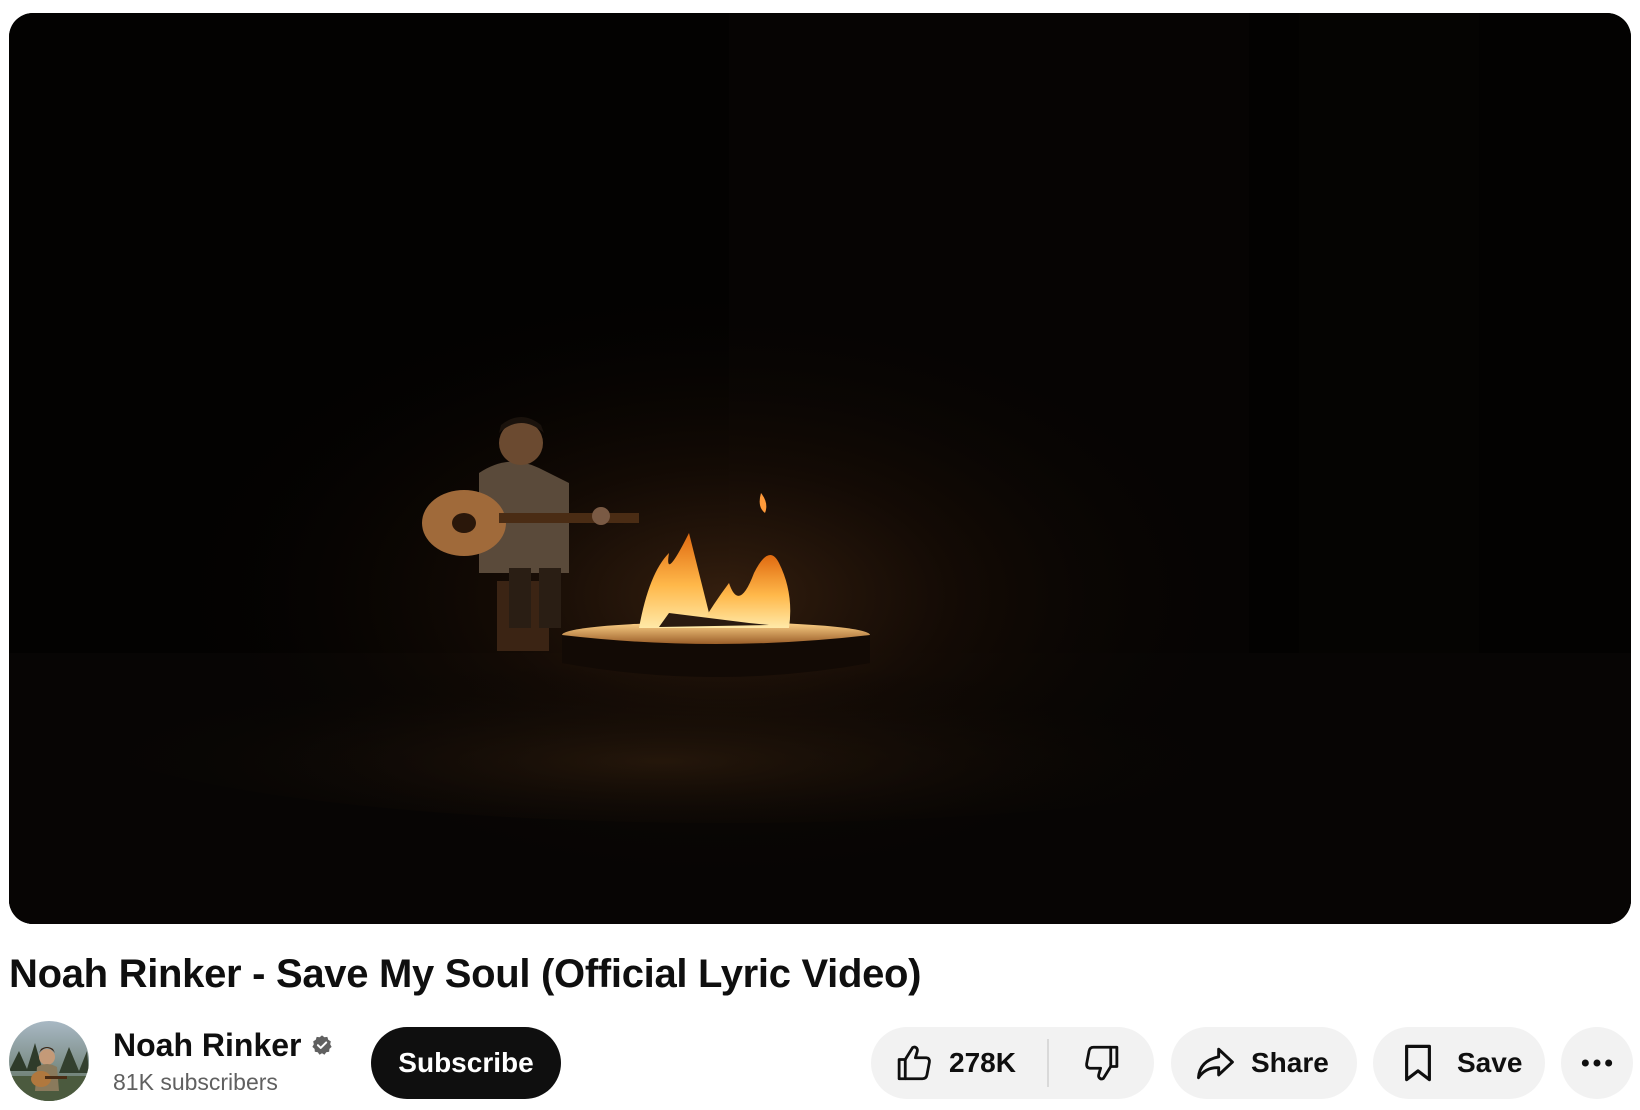 The height and width of the screenshot is (1110, 1640). I want to click on thumbs-down-icon, so click(1102, 1063).